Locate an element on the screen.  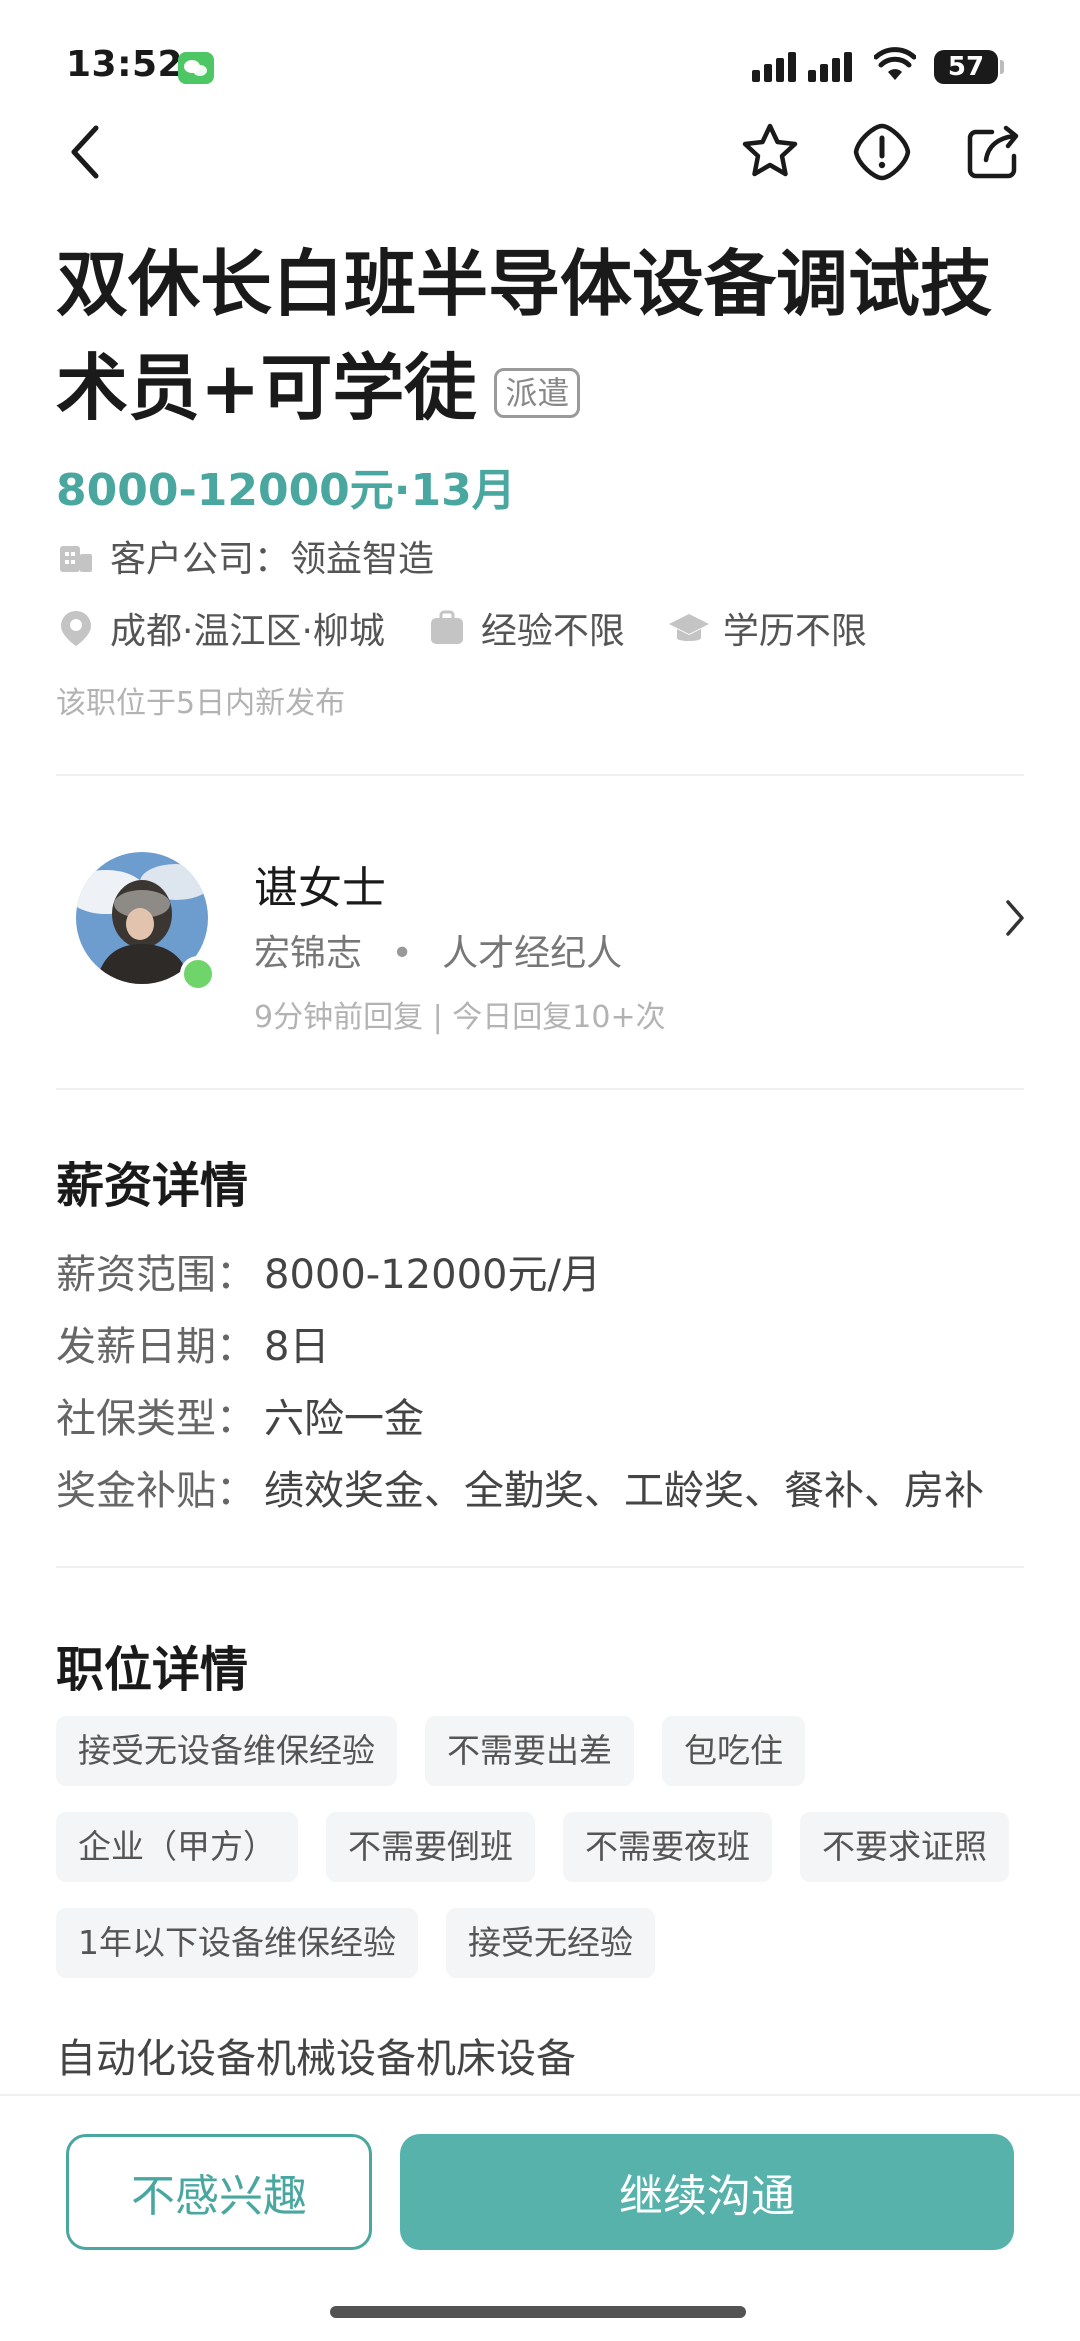
briefcase-icon is located at coordinates (446, 627).